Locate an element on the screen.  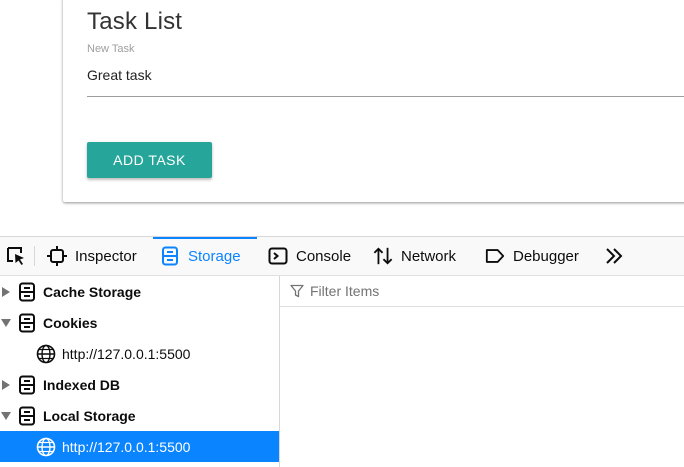
tab-label: Storage is located at coordinates (214, 256).